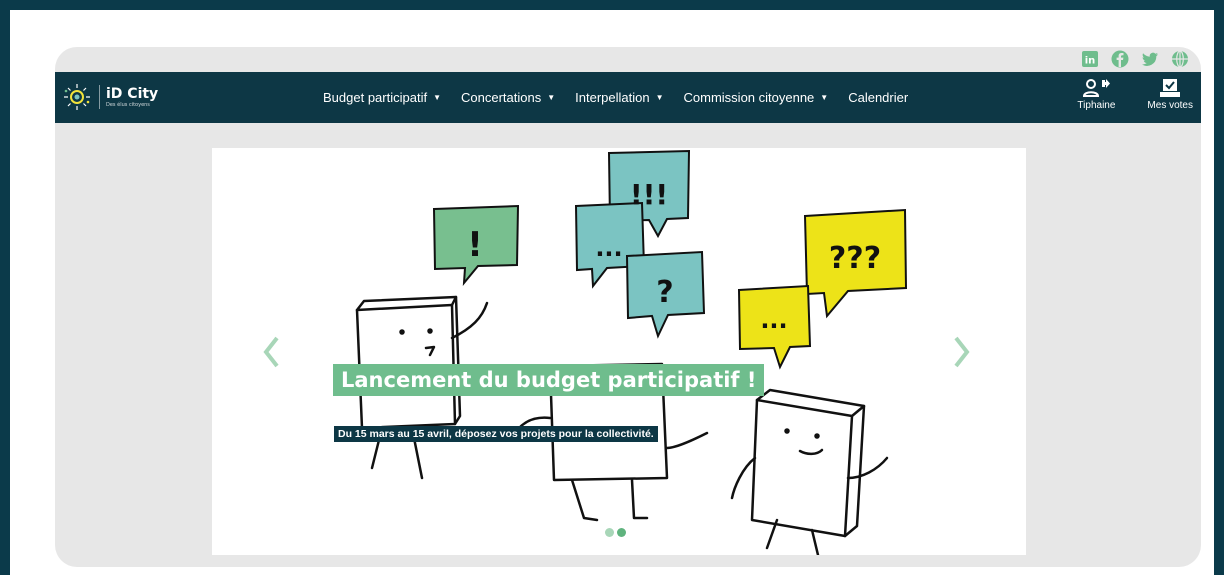 The width and height of the screenshot is (1224, 575). What do you see at coordinates (132, 93) in the screenshot?
I see `brand-name: iD City` at bounding box center [132, 93].